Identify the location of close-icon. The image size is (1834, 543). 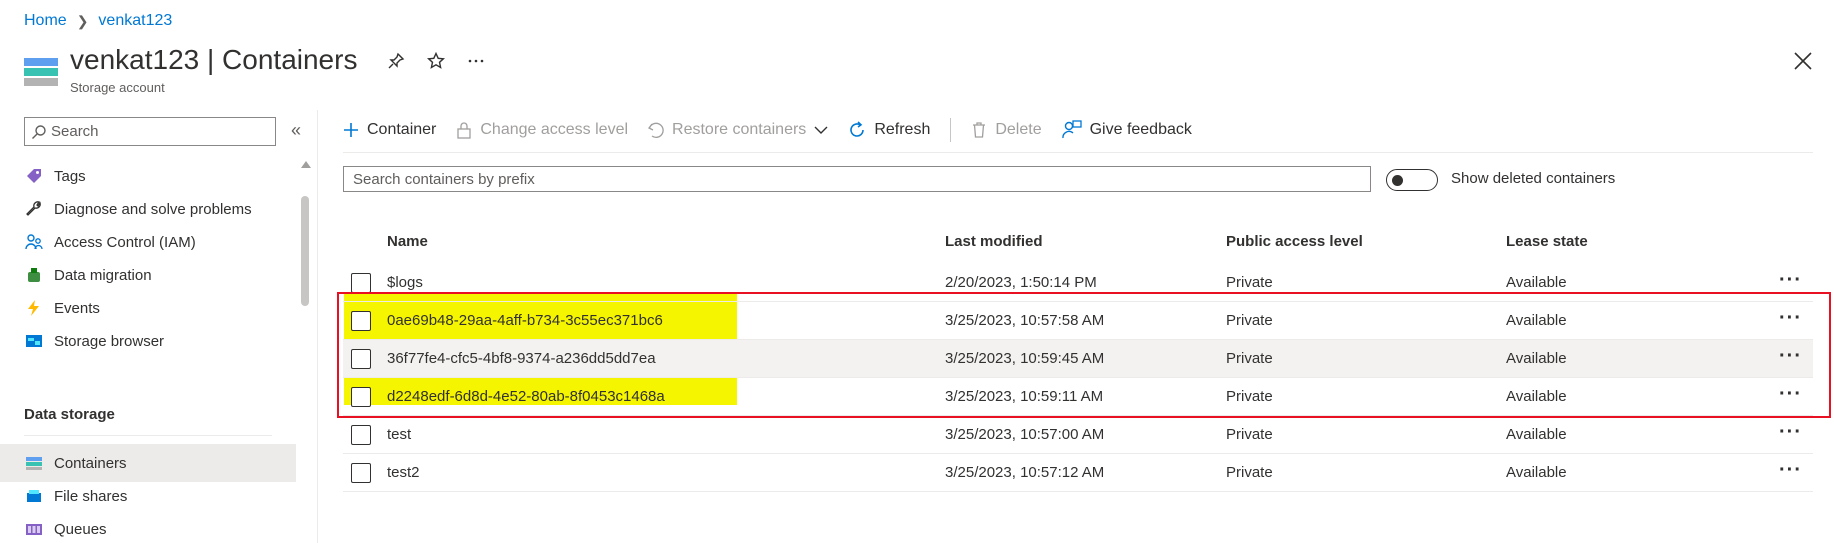
(1803, 61).